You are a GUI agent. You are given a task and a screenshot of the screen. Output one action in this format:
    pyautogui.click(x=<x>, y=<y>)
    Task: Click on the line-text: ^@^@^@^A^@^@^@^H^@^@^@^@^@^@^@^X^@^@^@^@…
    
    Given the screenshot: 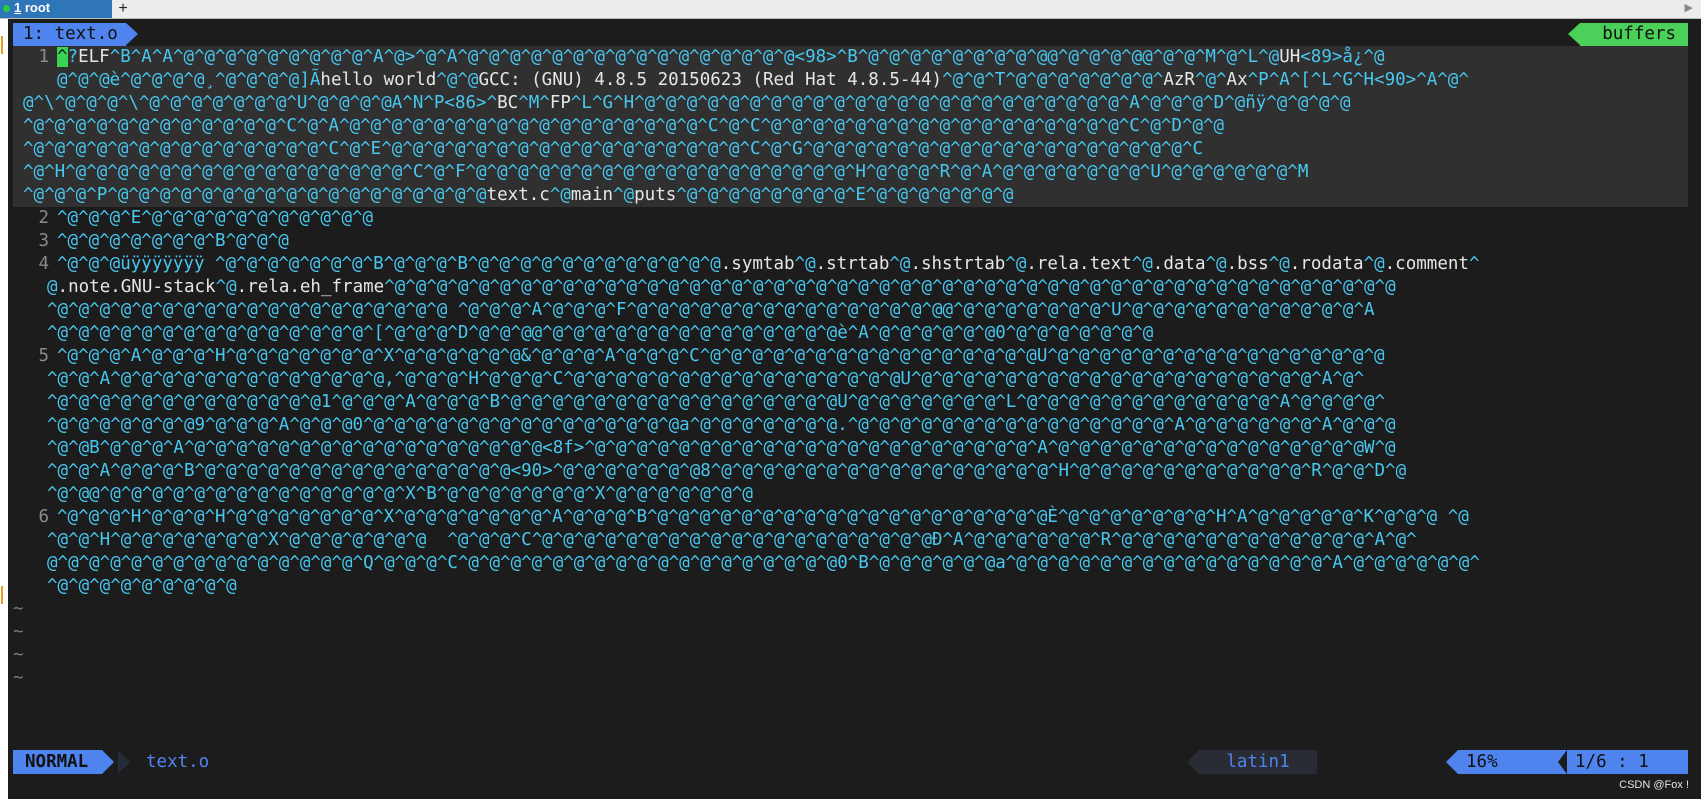 What is the action you would take?
    pyautogui.click(x=721, y=356)
    